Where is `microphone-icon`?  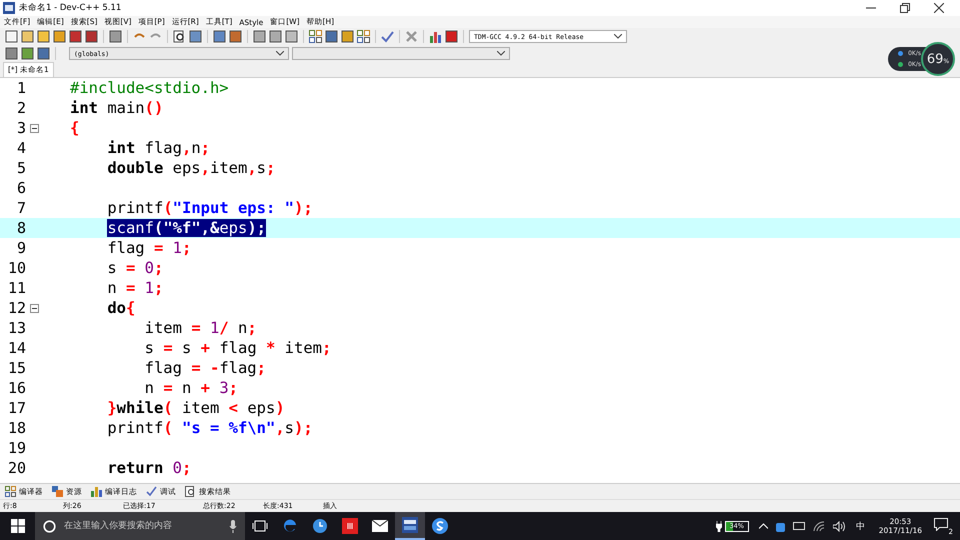 microphone-icon is located at coordinates (233, 526).